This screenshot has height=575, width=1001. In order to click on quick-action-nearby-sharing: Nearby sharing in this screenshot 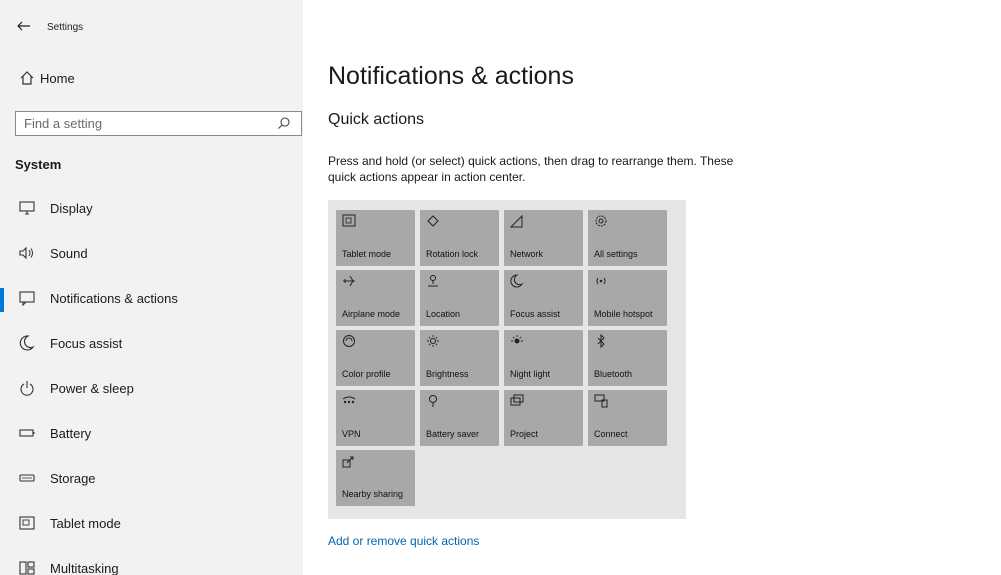, I will do `click(375, 478)`.